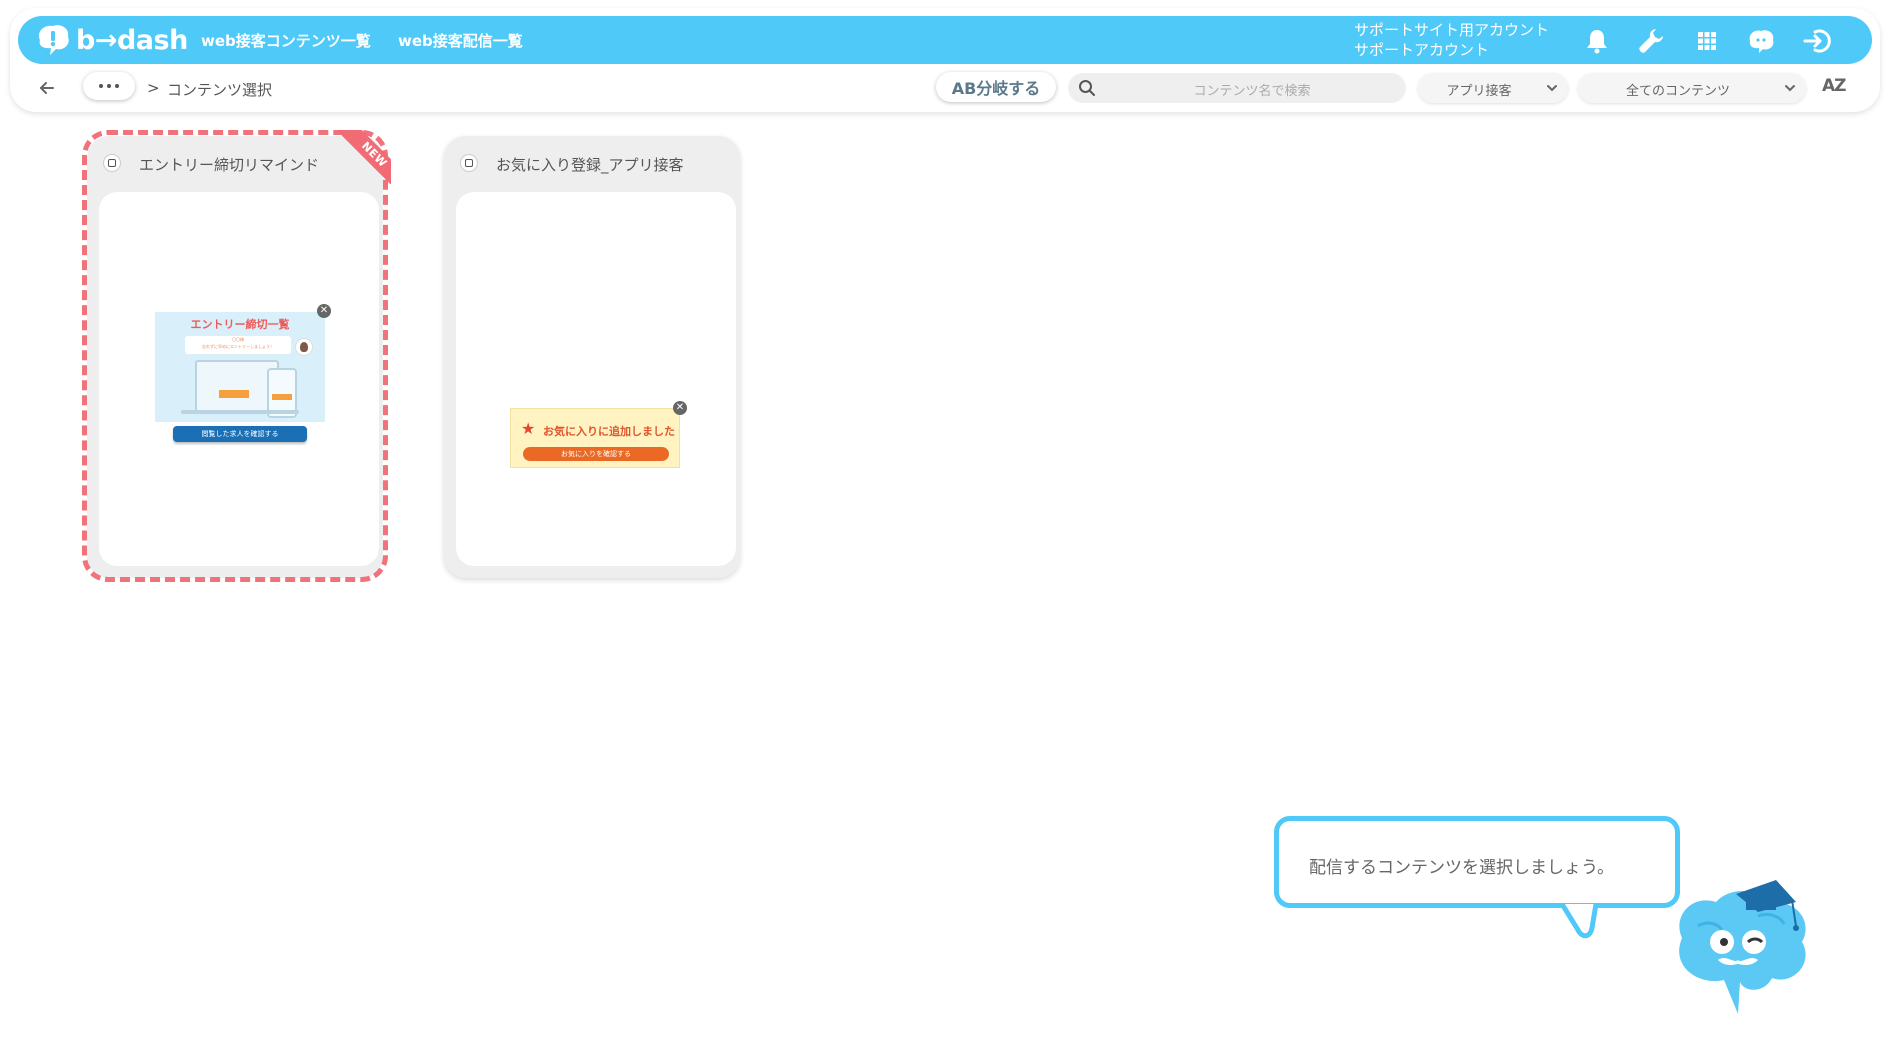 The image size is (1890, 1063). I want to click on search-placeholder: コンテンツ名で検索, so click(1252, 91).